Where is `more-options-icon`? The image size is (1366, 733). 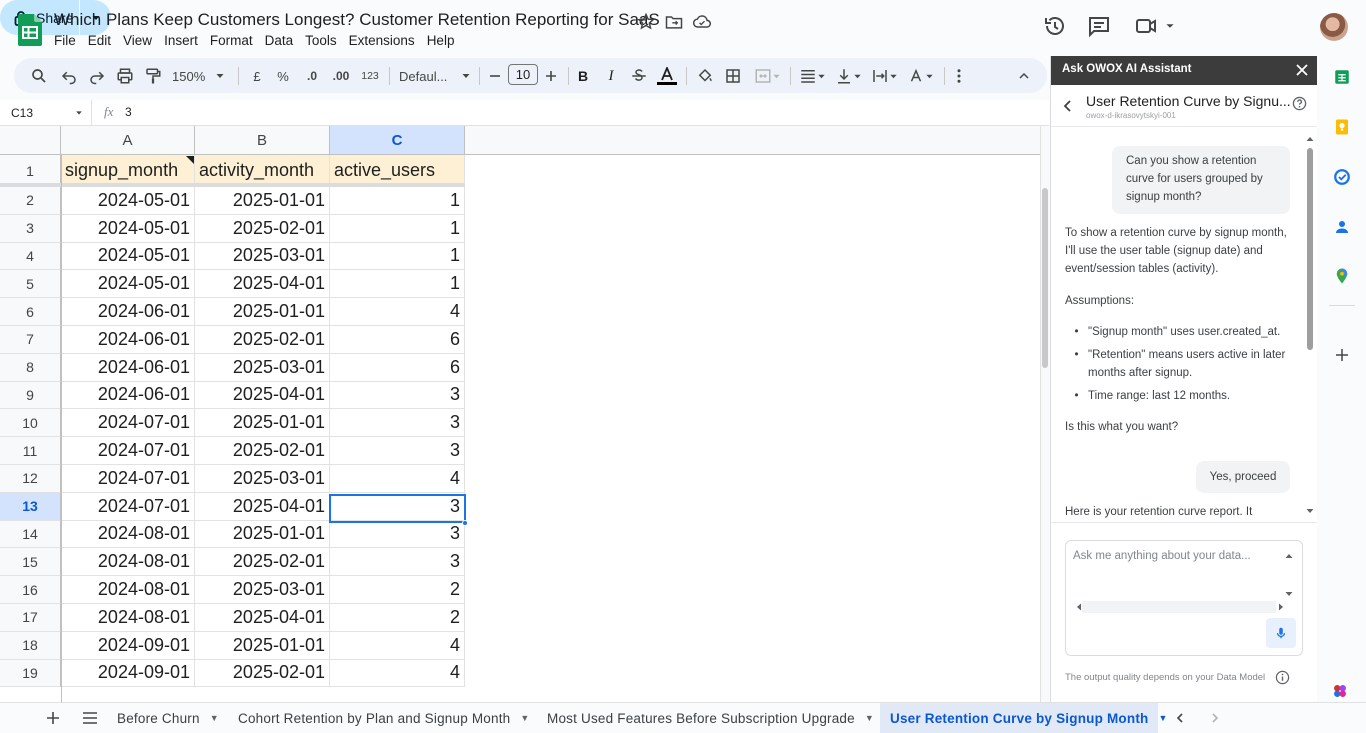
more-options-icon is located at coordinates (959, 76).